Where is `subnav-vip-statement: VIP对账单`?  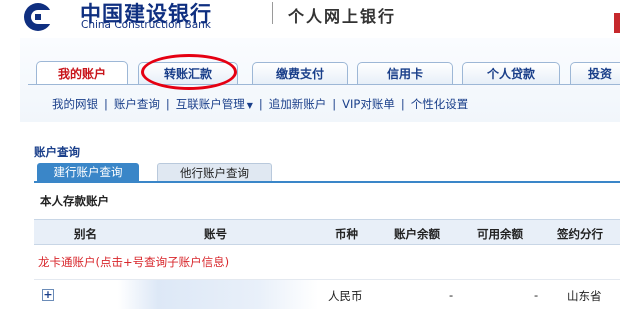 subnav-vip-statement: VIP对账单 is located at coordinates (368, 104).